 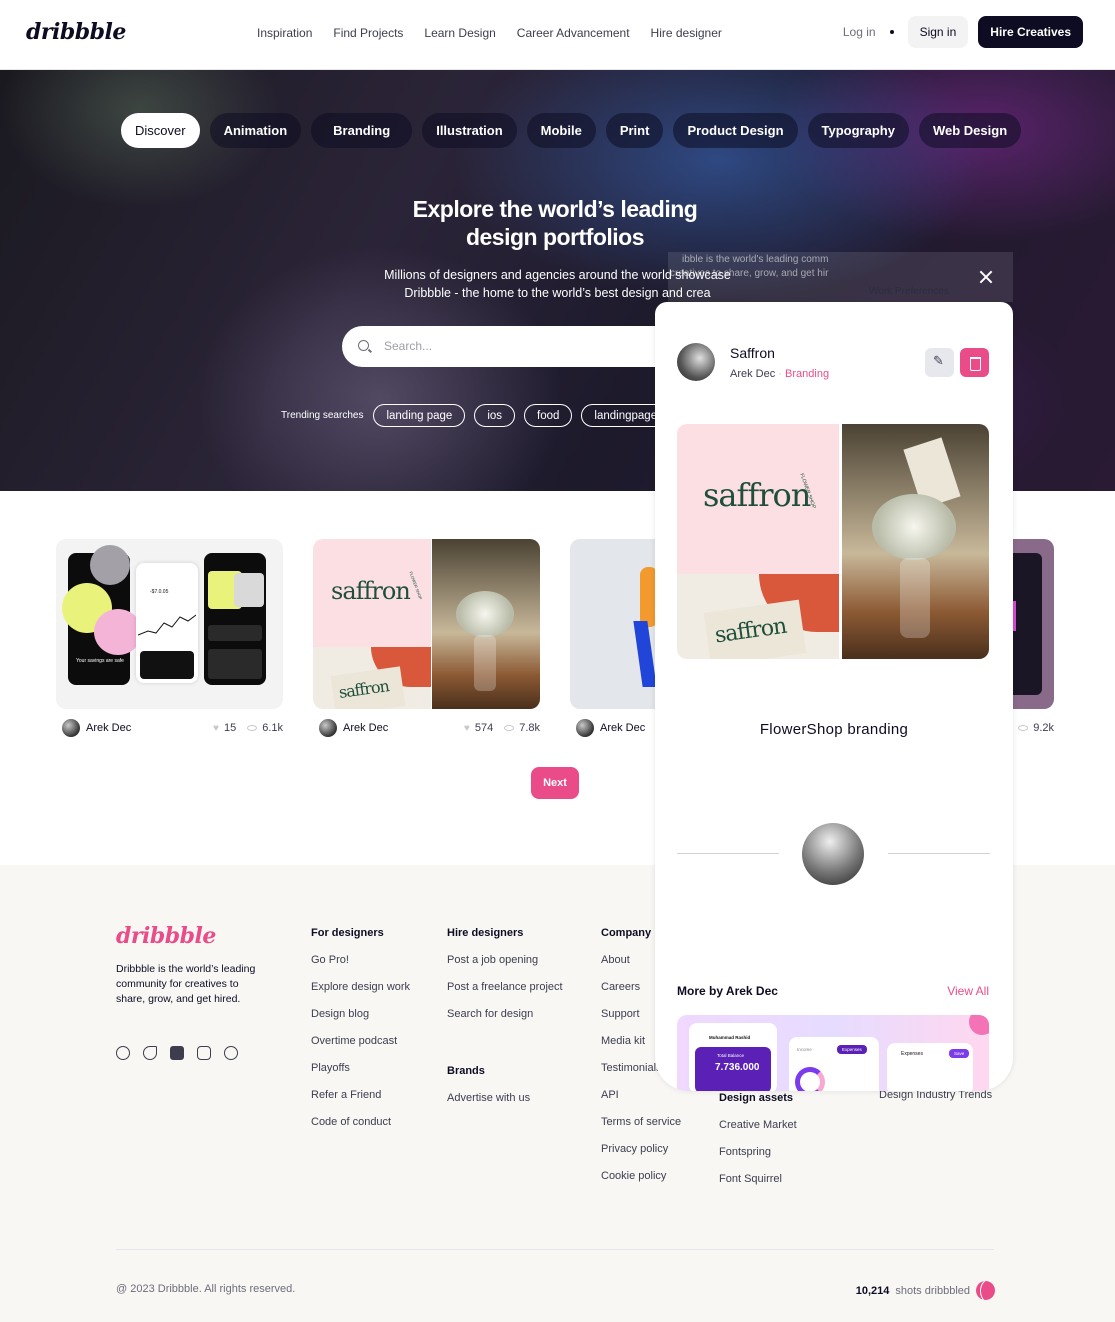 I want to click on thumb-text: Total Balance, so click(x=731, y=1055).